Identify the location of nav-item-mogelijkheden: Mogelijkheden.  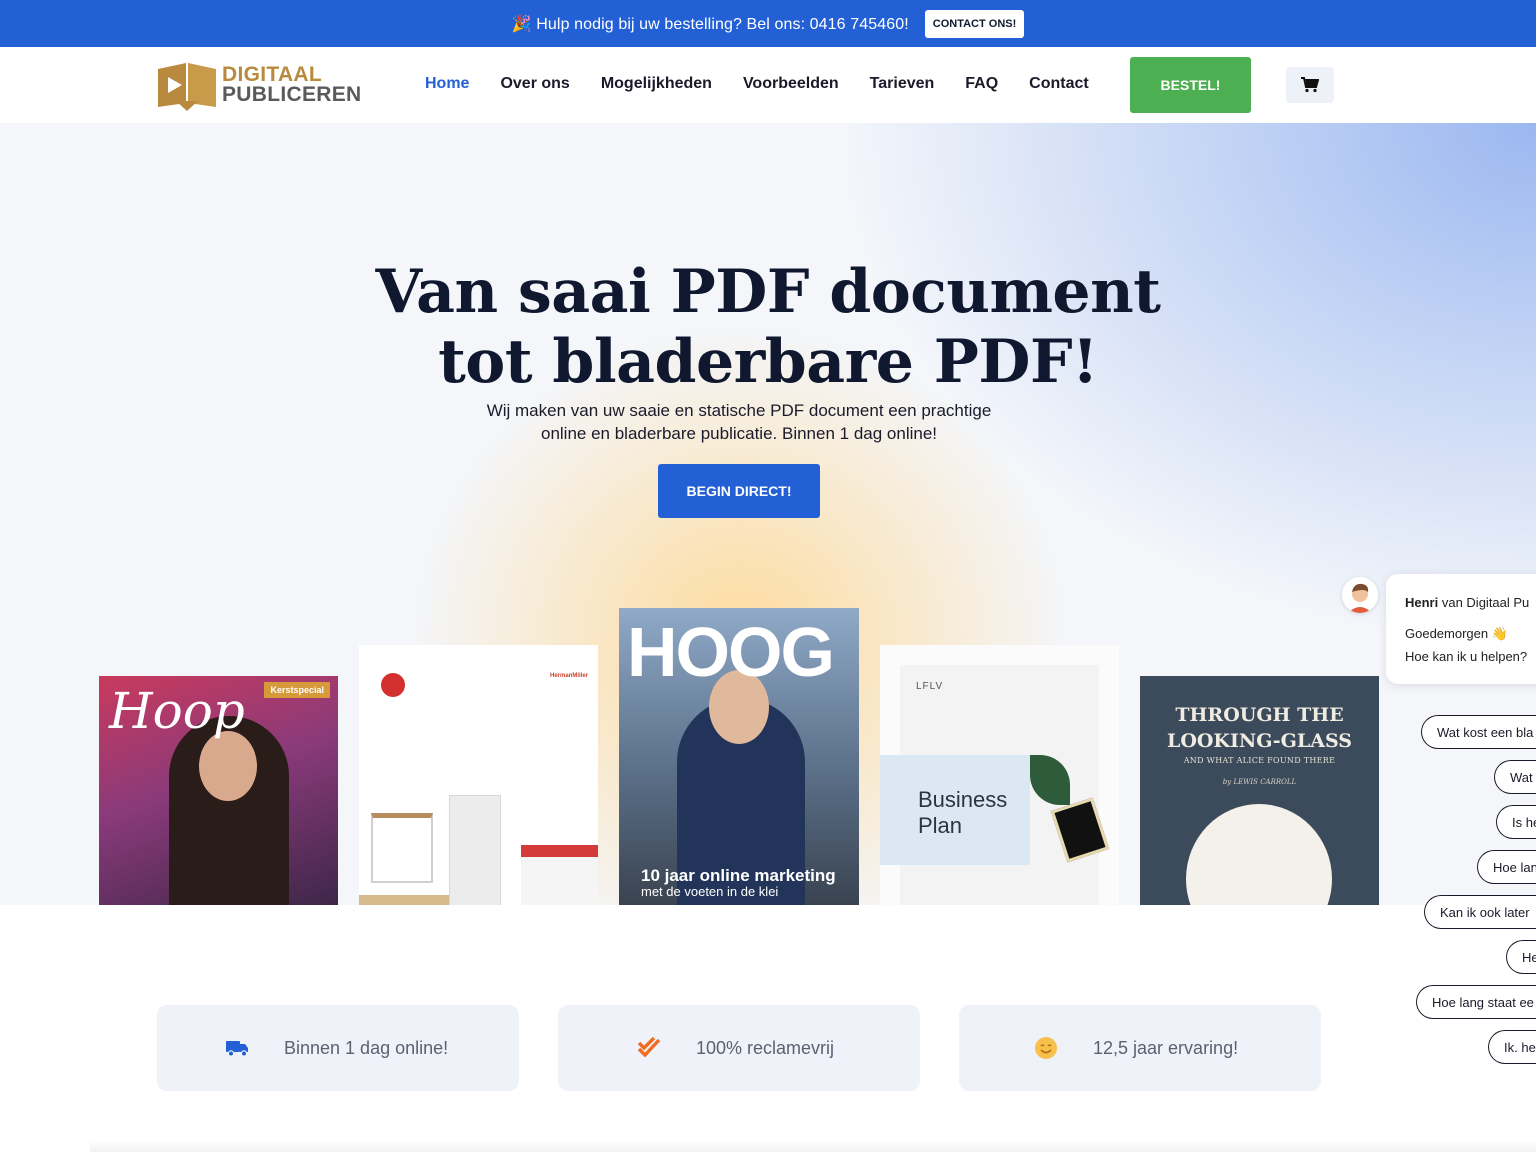
(656, 84).